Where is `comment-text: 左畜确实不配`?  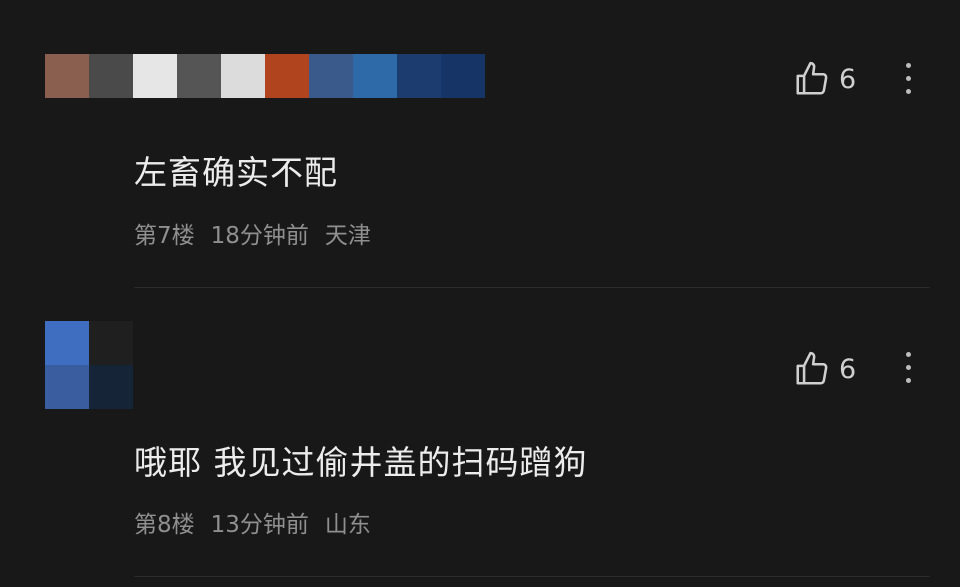 comment-text: 左畜确实不配 is located at coordinates (236, 172).